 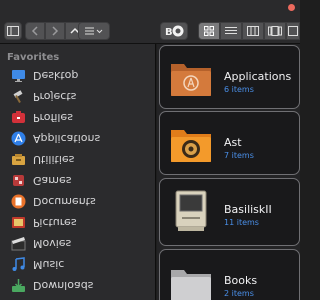 I want to click on tag-button-label: B, so click(x=169, y=32).